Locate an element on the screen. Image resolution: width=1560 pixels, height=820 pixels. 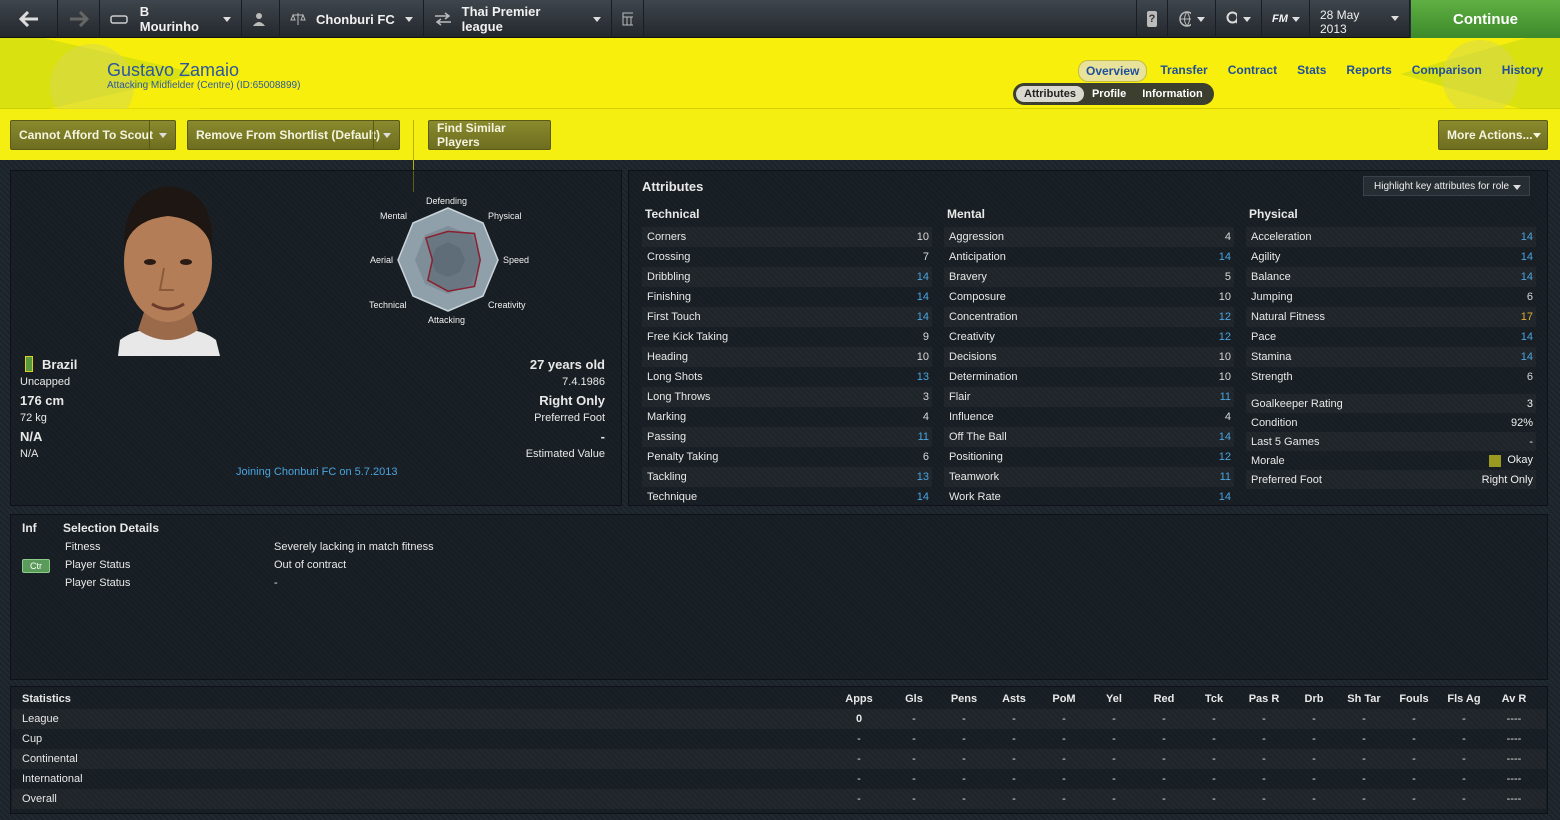
tab-history: History is located at coordinates (1522, 71).